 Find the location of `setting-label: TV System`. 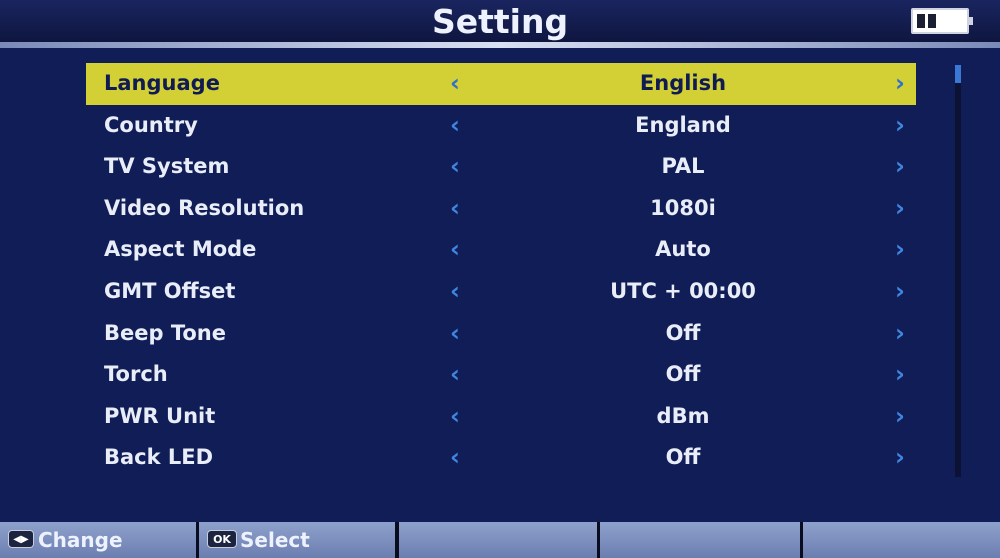

setting-label: TV System is located at coordinates (167, 166).